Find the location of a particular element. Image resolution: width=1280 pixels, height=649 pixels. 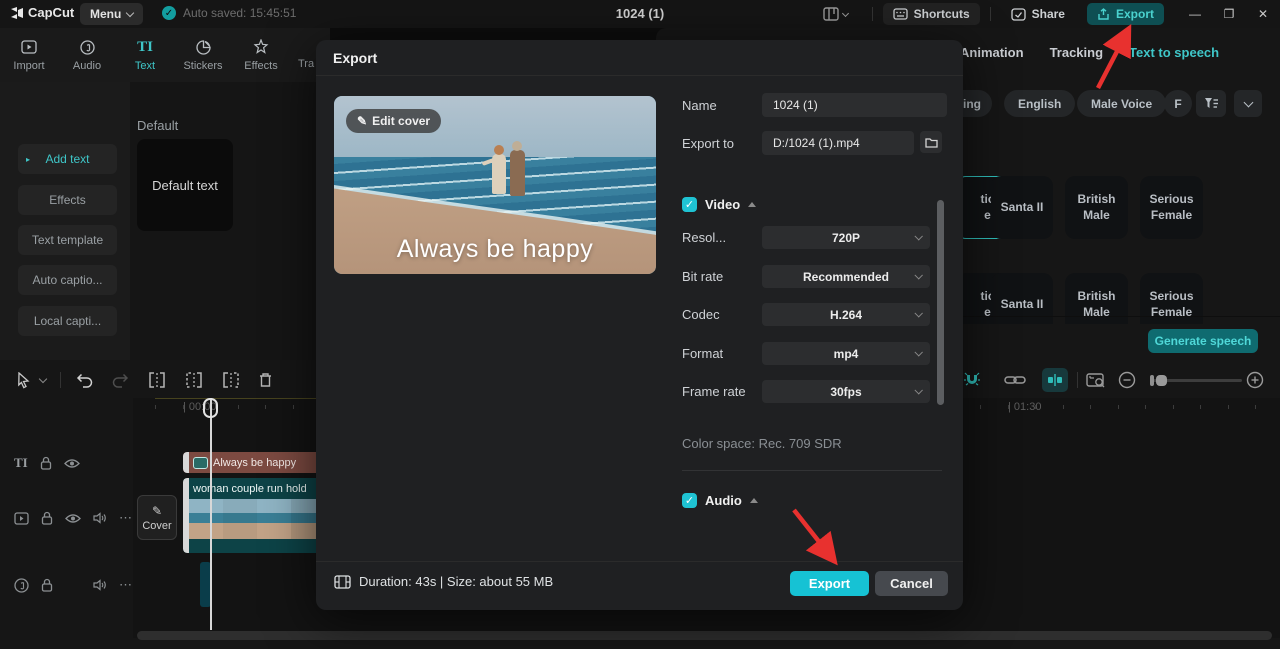

text-clip: Always be happy is located at coordinates (251, 462).